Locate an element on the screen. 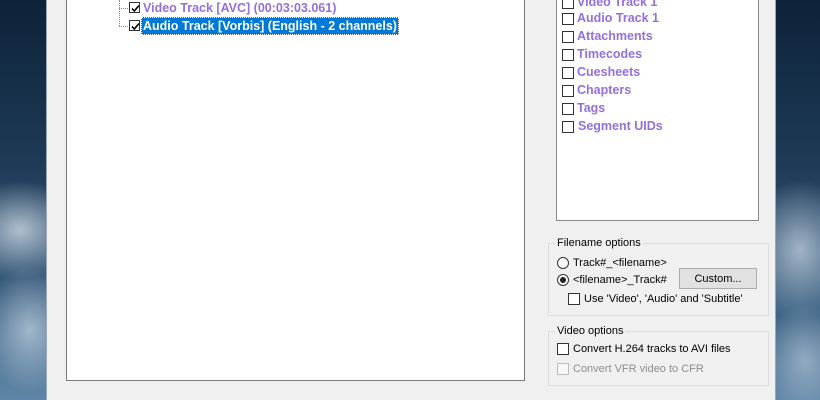  list-item-label: Tags is located at coordinates (591, 108).